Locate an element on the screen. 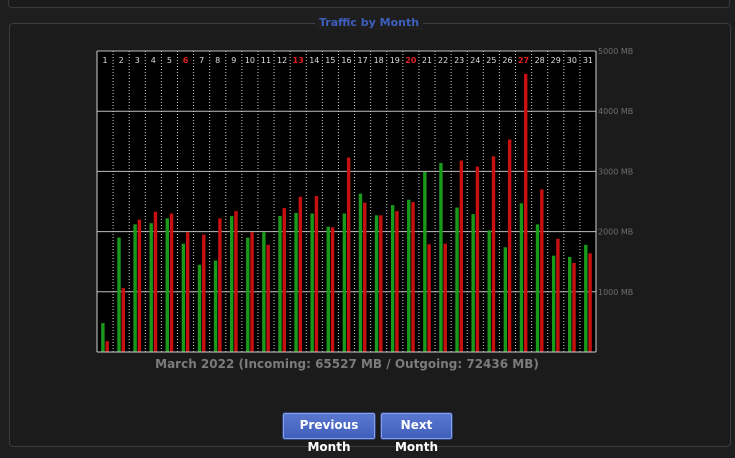 Image resolution: width=735 pixels, height=458 pixels. x-tick-label: 22 is located at coordinates (443, 60).